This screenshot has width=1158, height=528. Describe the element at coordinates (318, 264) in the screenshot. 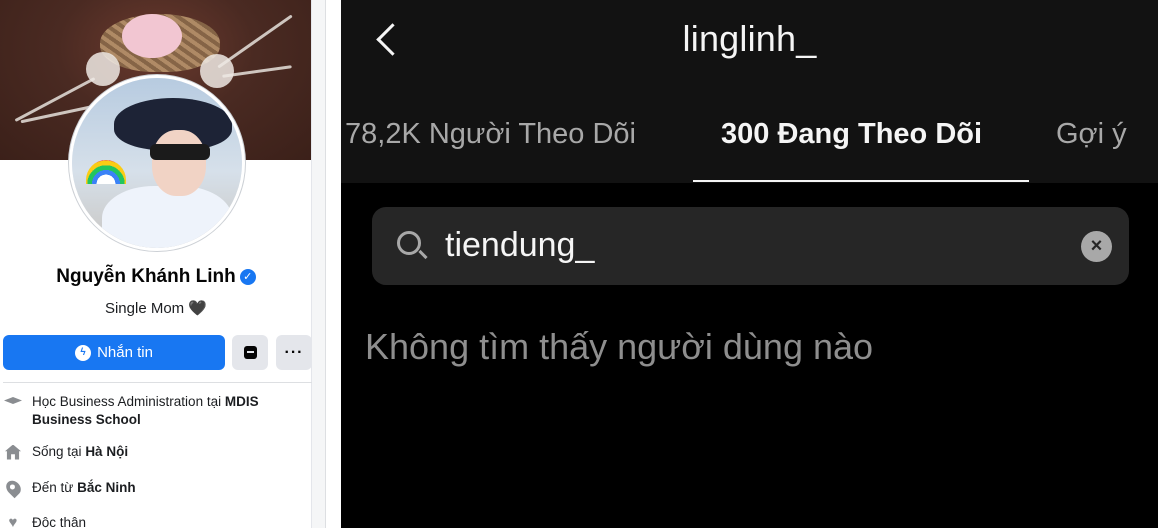

I see `page-scrollbar` at that location.